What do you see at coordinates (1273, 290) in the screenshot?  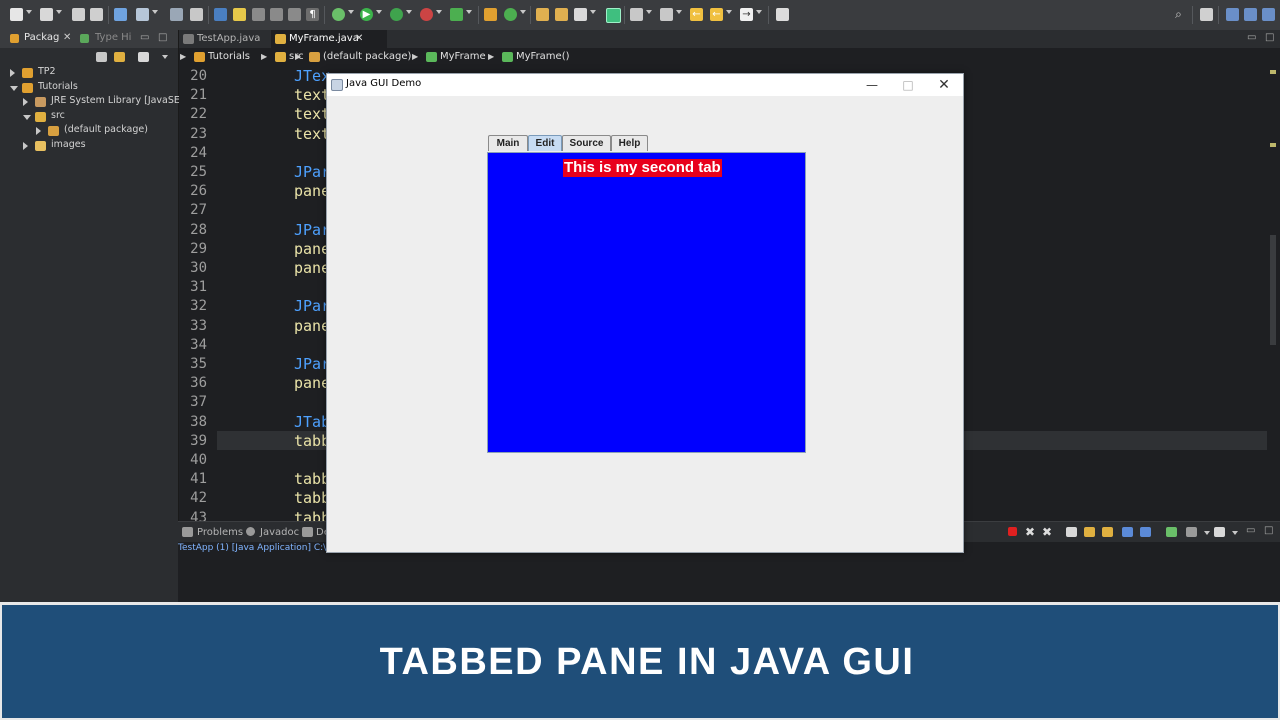 I see `scrollbar-thumb` at bounding box center [1273, 290].